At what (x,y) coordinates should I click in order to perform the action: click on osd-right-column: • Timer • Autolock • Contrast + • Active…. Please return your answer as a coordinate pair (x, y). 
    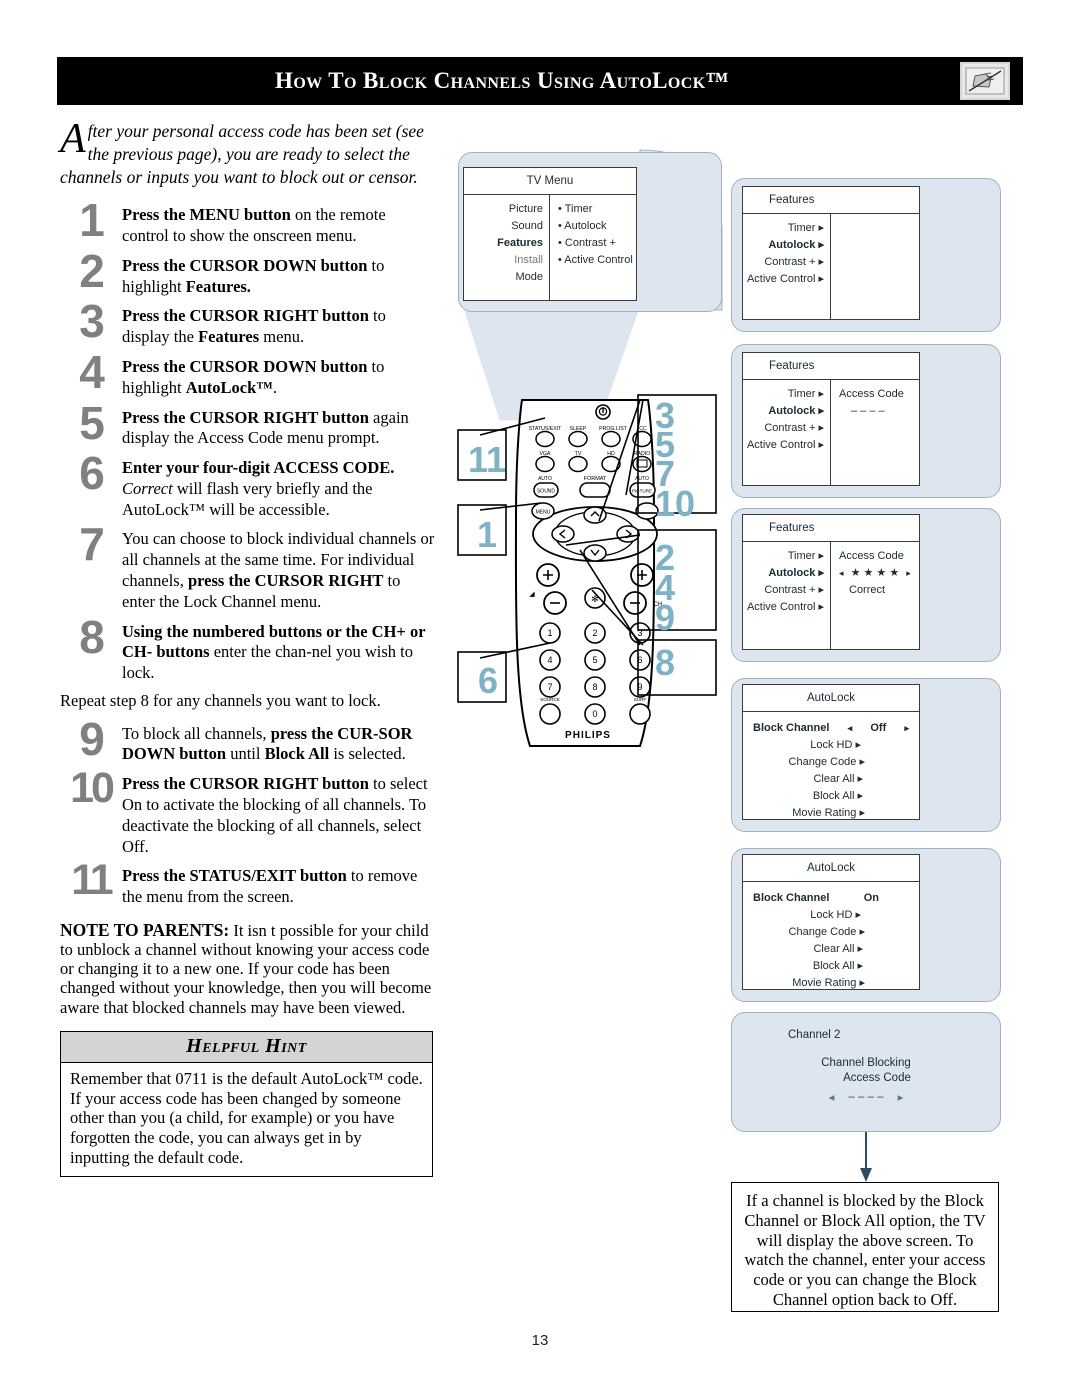
    Looking at the image, I should click on (593, 247).